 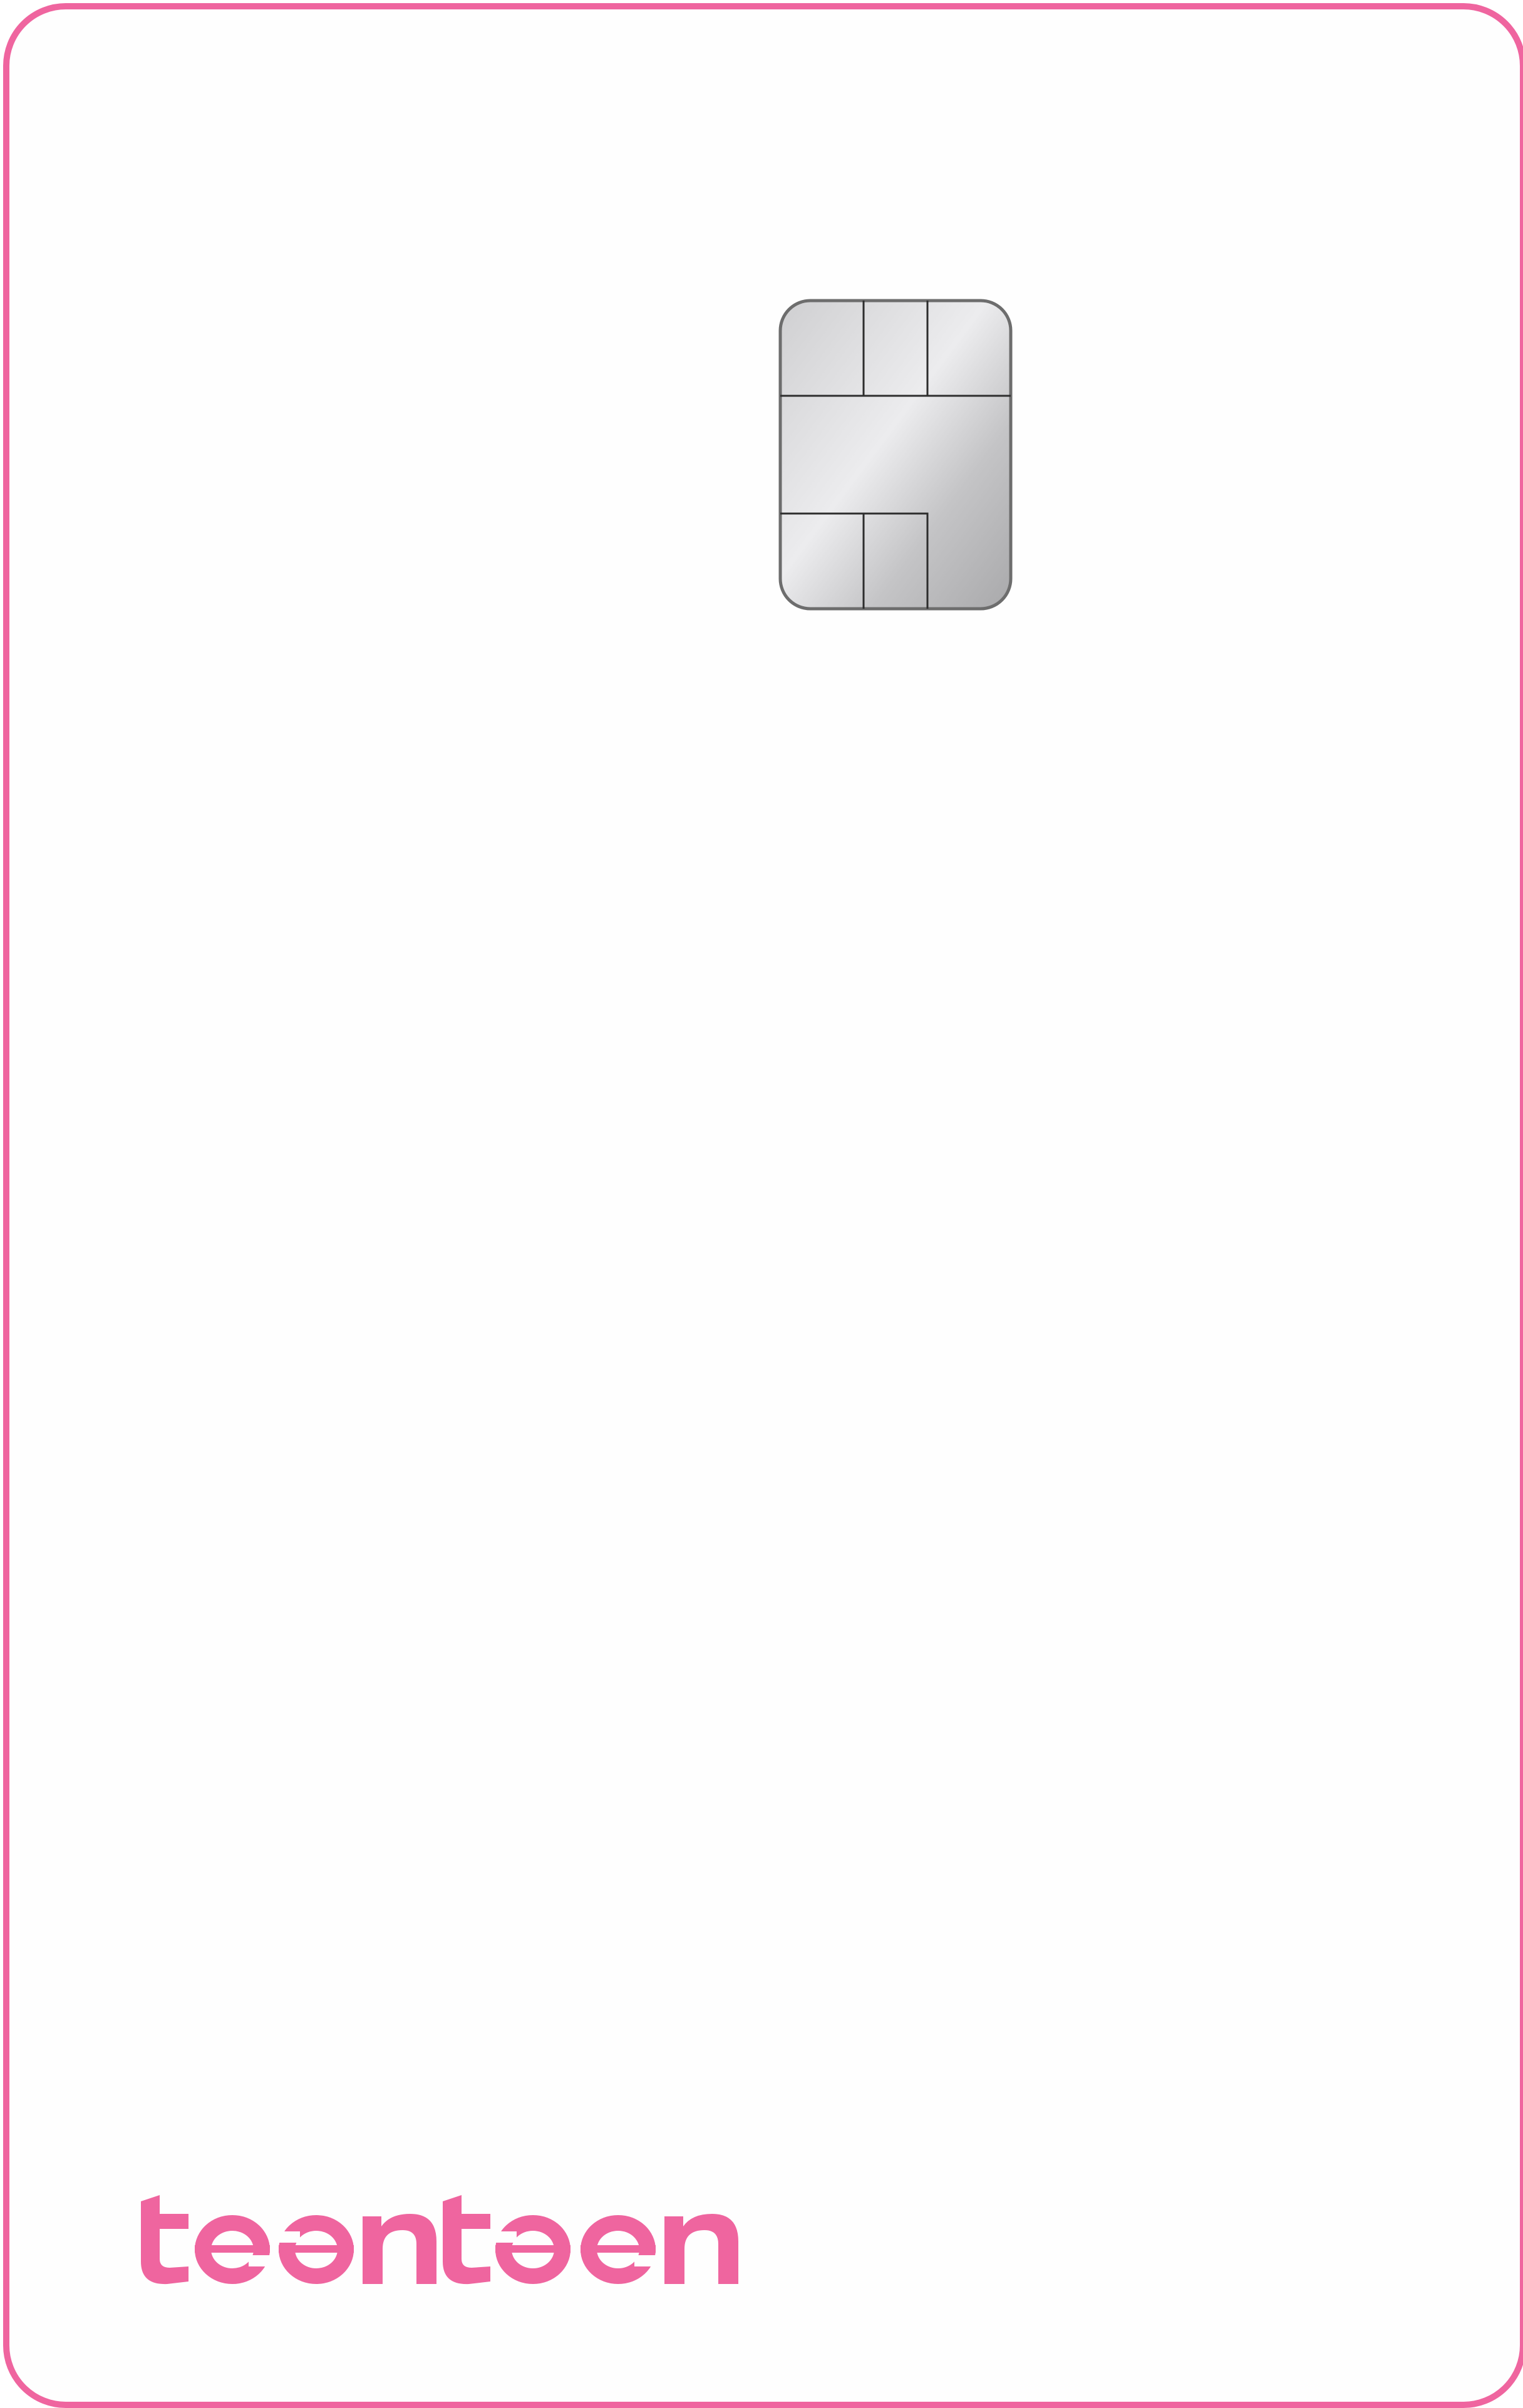 I want to click on emv-chip-icon, so click(x=896, y=455).